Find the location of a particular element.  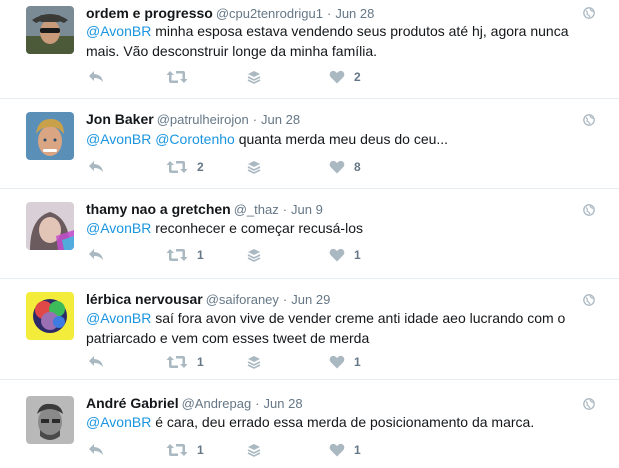

tweet-header: thamy nao a gretchen @_thaz · Jun 9 is located at coordinates (204, 209).